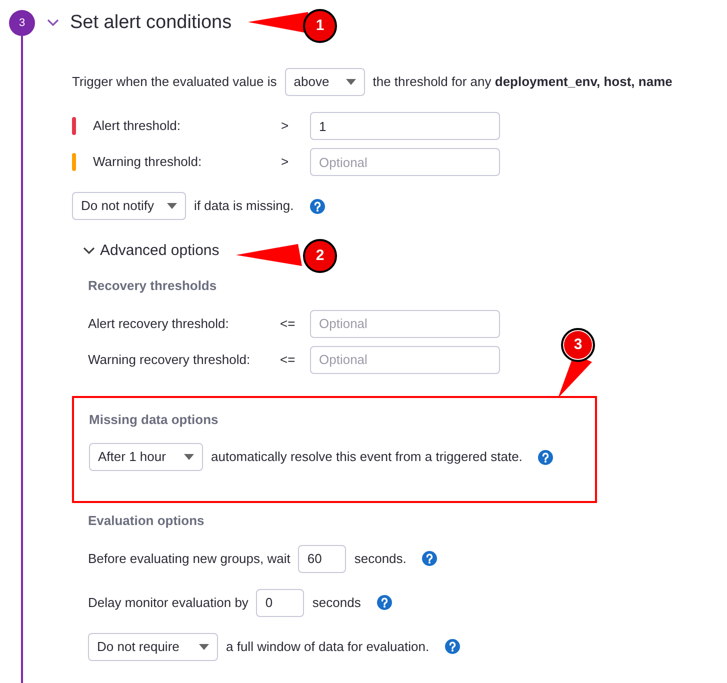 This screenshot has height=683, width=727. I want to click on label-text: seconds., so click(380, 559).